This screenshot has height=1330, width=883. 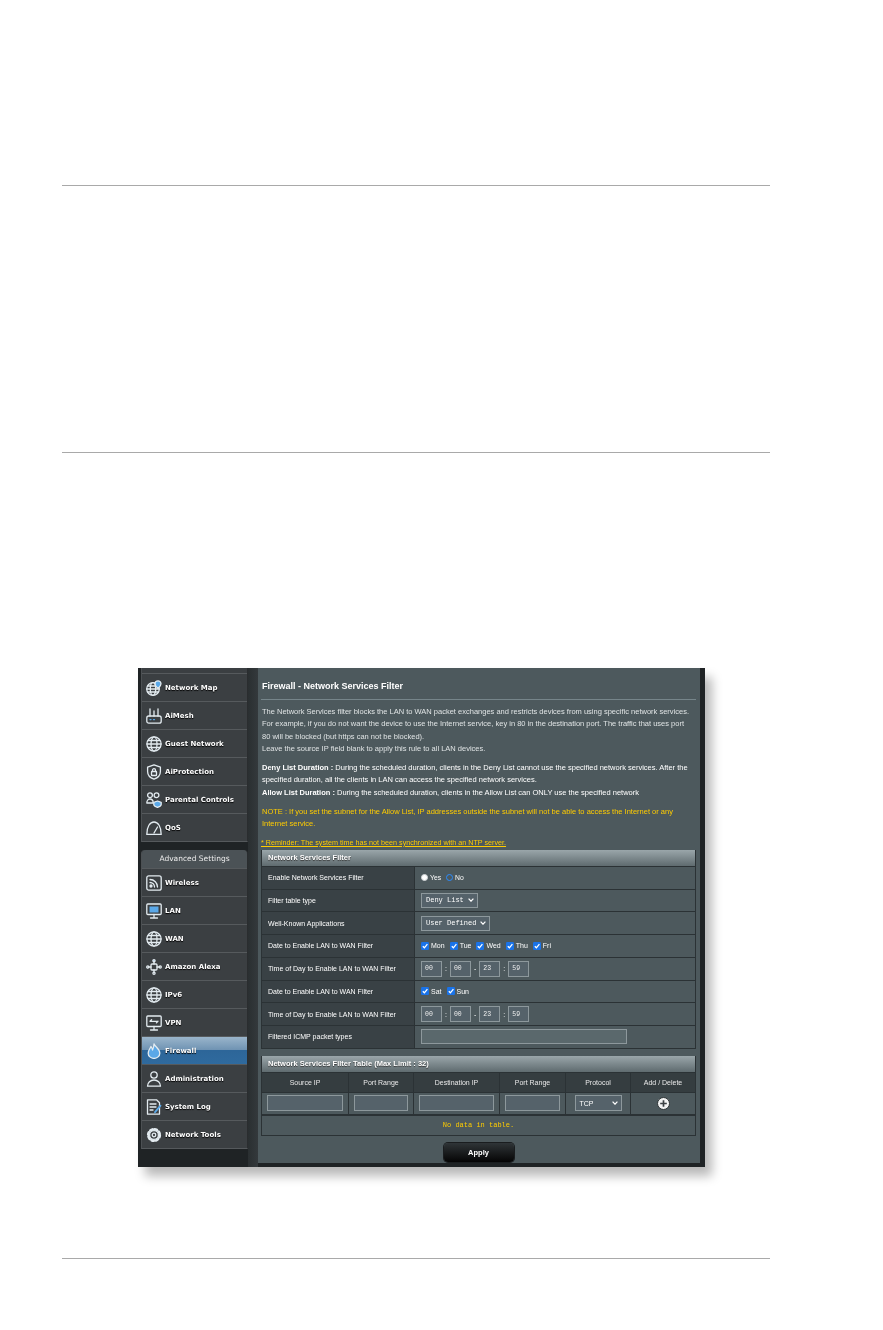 I want to click on router-icon, so click(x=154, y=715).